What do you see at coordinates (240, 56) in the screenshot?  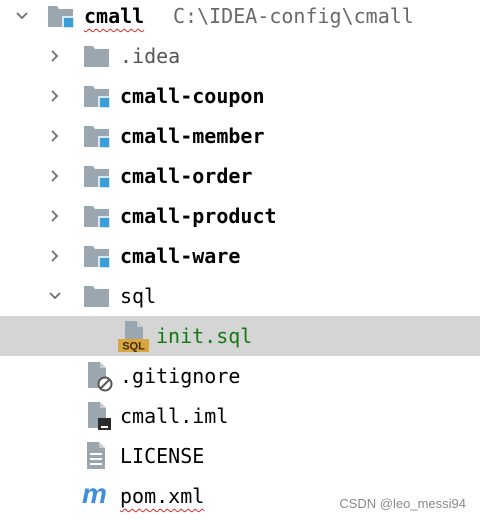 I see `tree-row-idea: .idea` at bounding box center [240, 56].